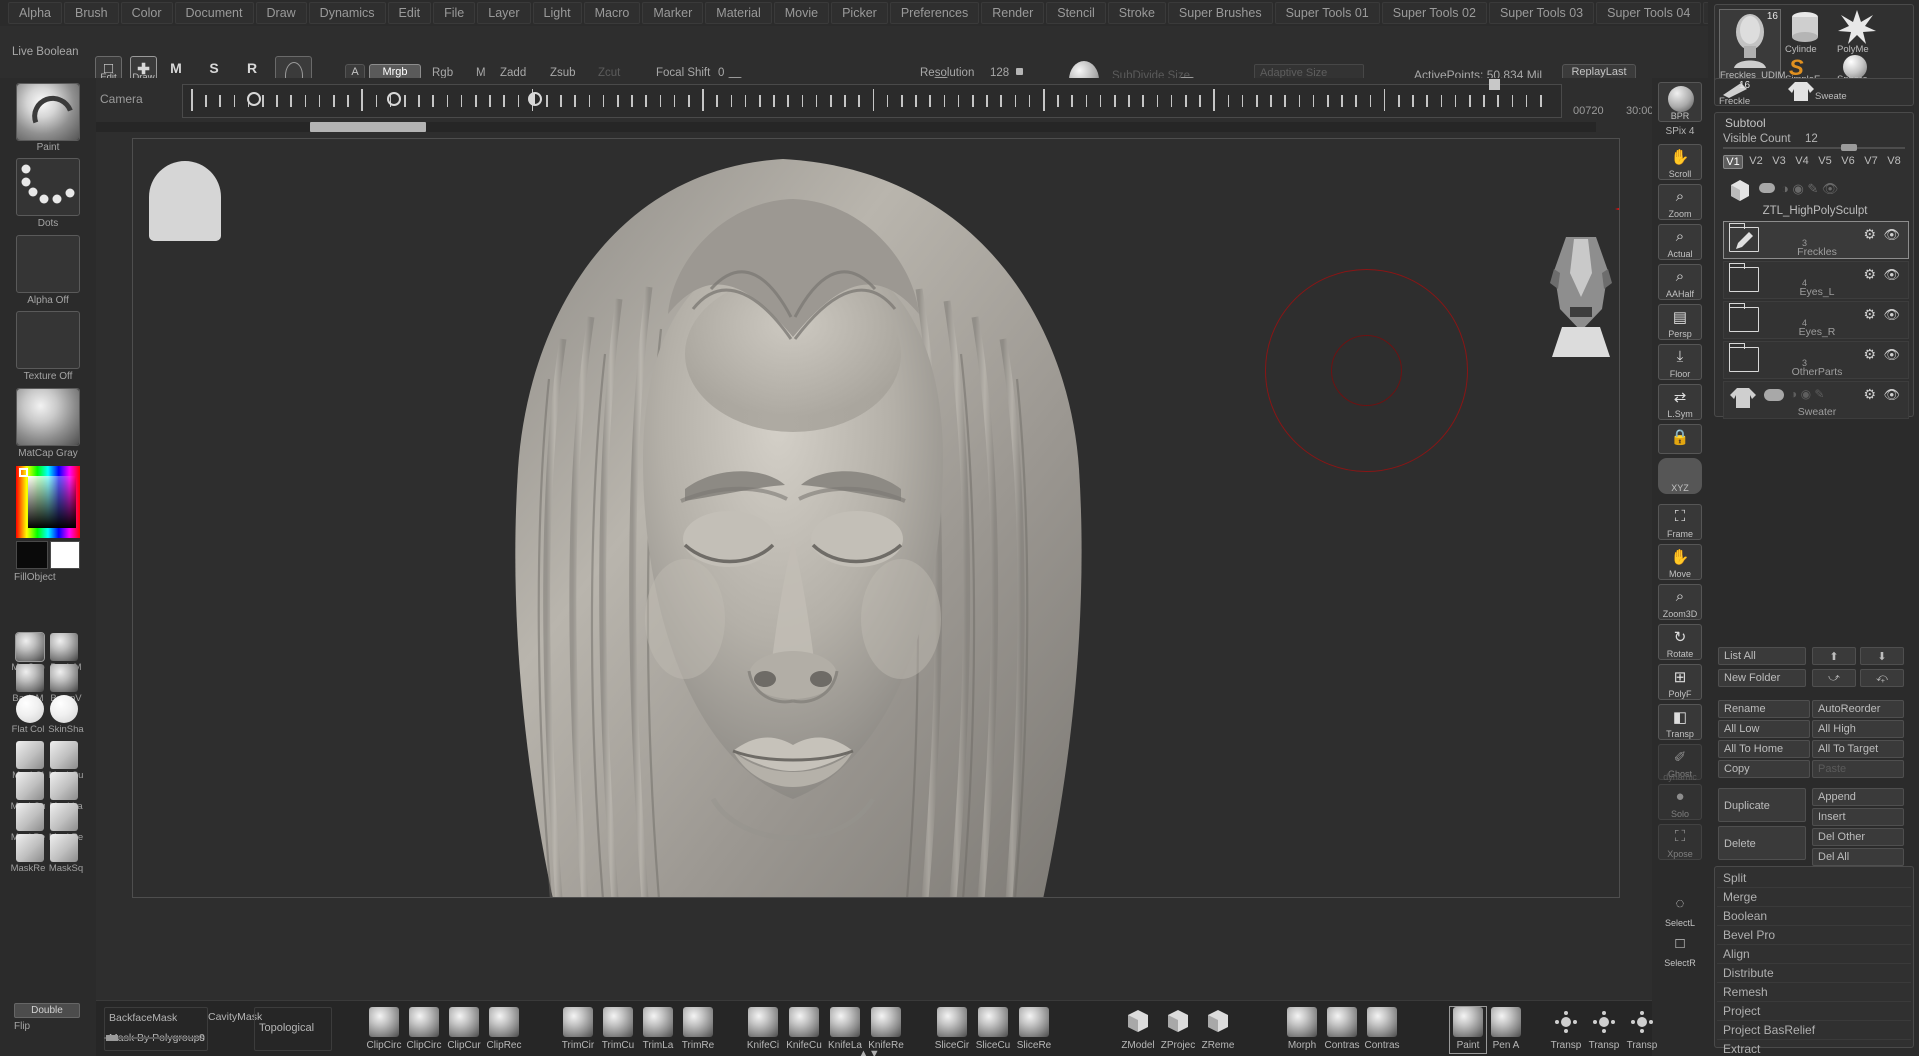  I want to click on scroll-button: ✋ Scroll, so click(1680, 162).